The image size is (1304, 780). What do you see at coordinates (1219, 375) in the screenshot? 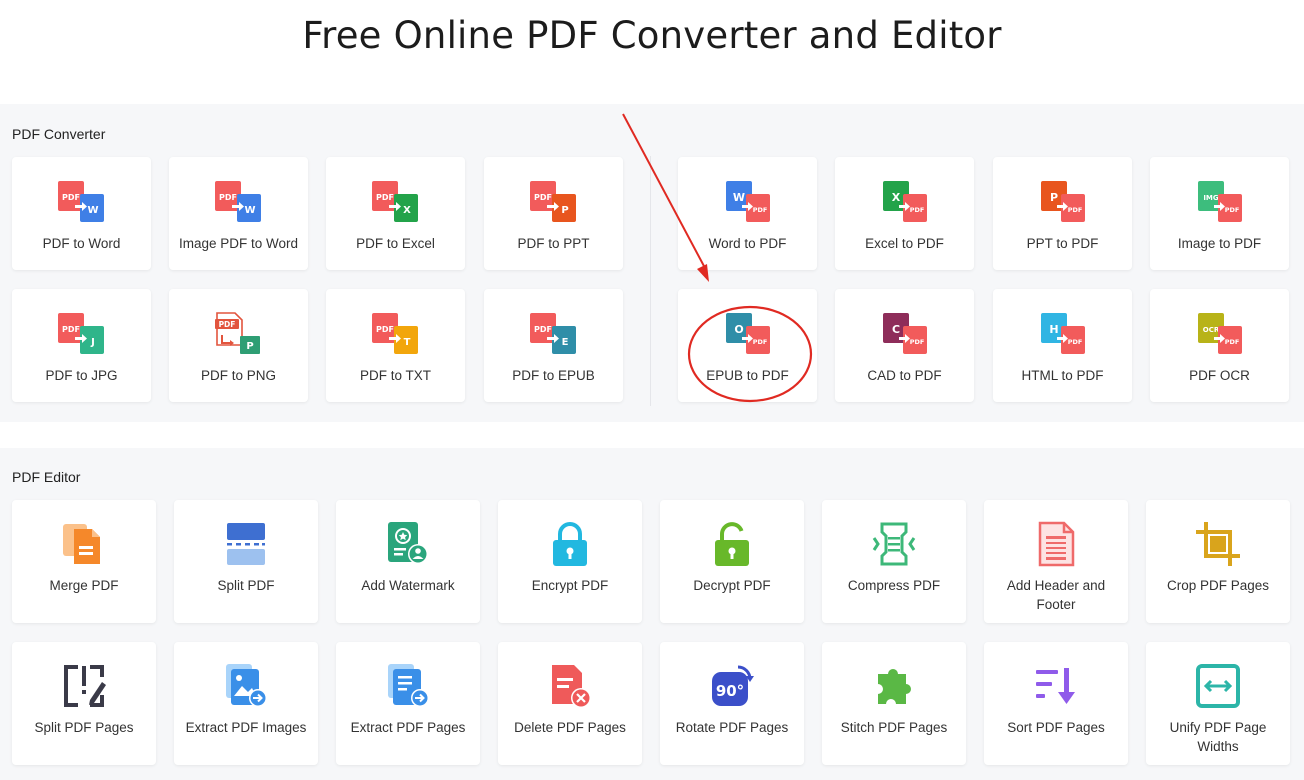
I see `tool-label: PDF OCR` at bounding box center [1219, 375].